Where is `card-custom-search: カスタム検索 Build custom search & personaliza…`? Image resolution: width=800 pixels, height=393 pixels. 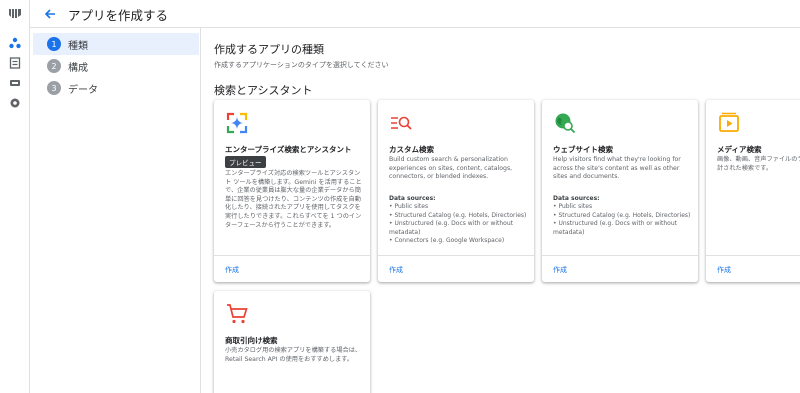
card-custom-search: カスタム検索 Build custom search & personaliza… is located at coordinates (456, 191).